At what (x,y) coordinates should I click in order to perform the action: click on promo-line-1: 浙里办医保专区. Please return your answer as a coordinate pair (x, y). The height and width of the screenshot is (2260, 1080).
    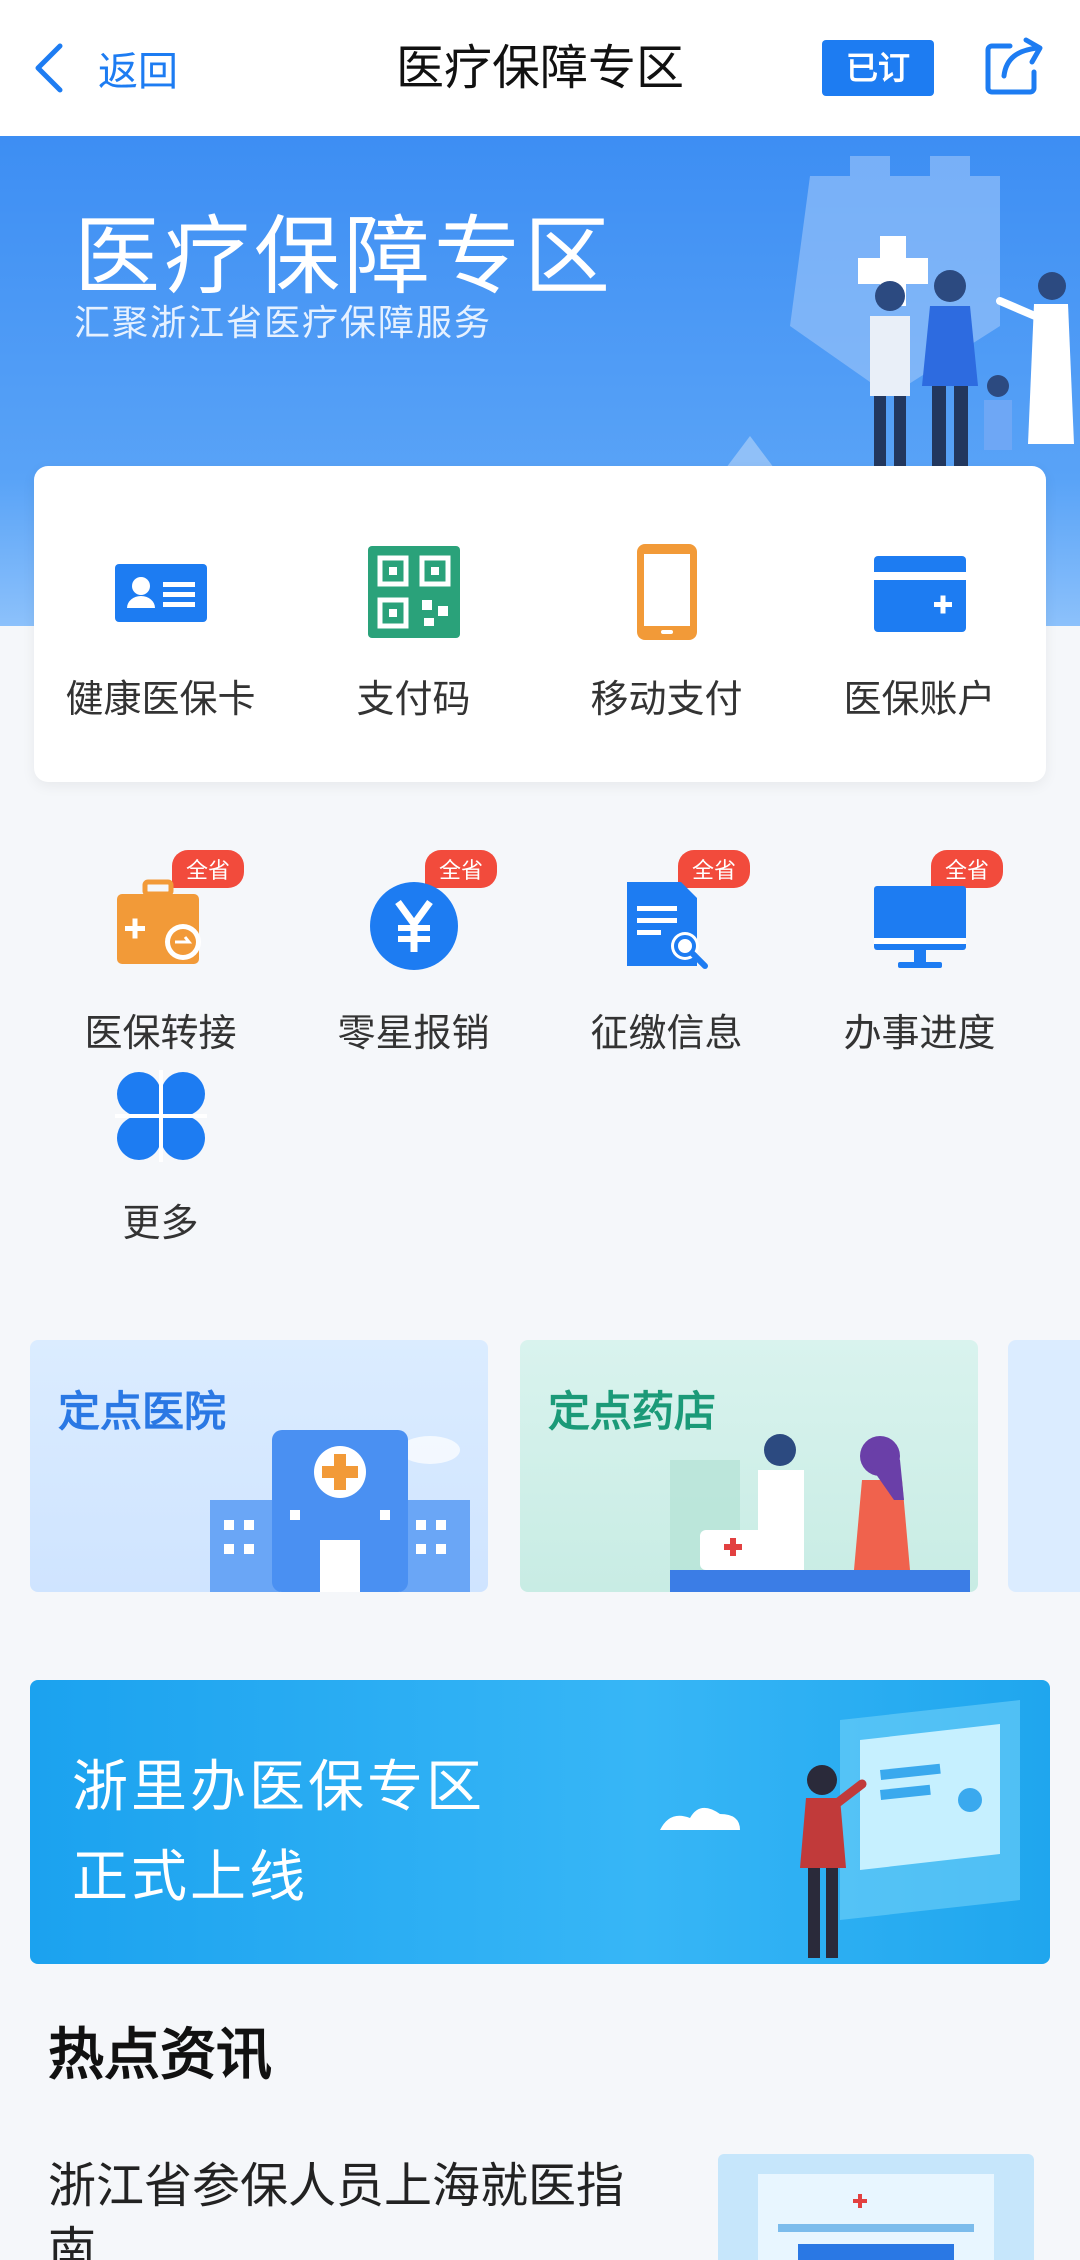
    Looking at the image, I should click on (278, 1787).